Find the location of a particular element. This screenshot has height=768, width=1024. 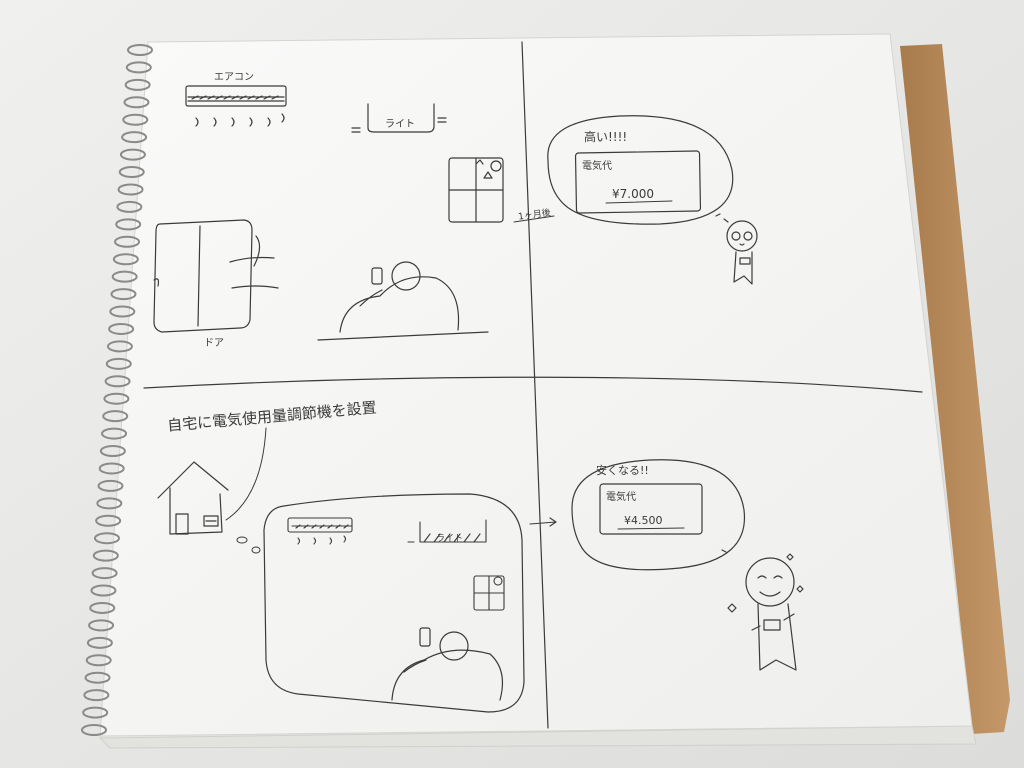

bill-amount-new: ¥4.500 is located at coordinates (643, 520).